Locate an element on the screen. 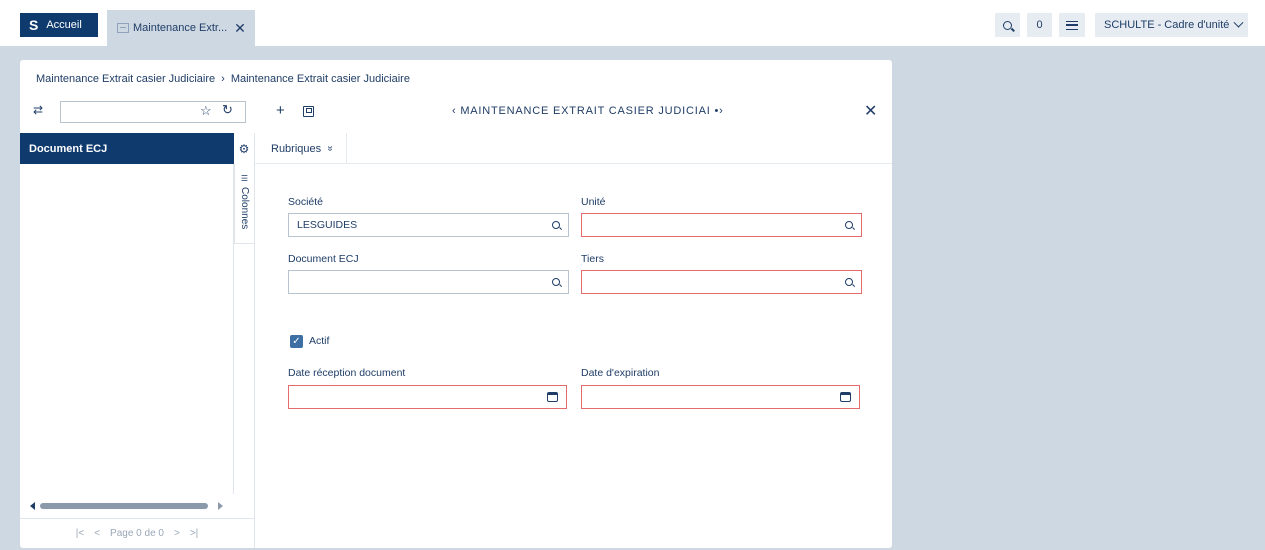  list-toolbar: ⇄ ☆ ↻ is located at coordinates (135, 111).